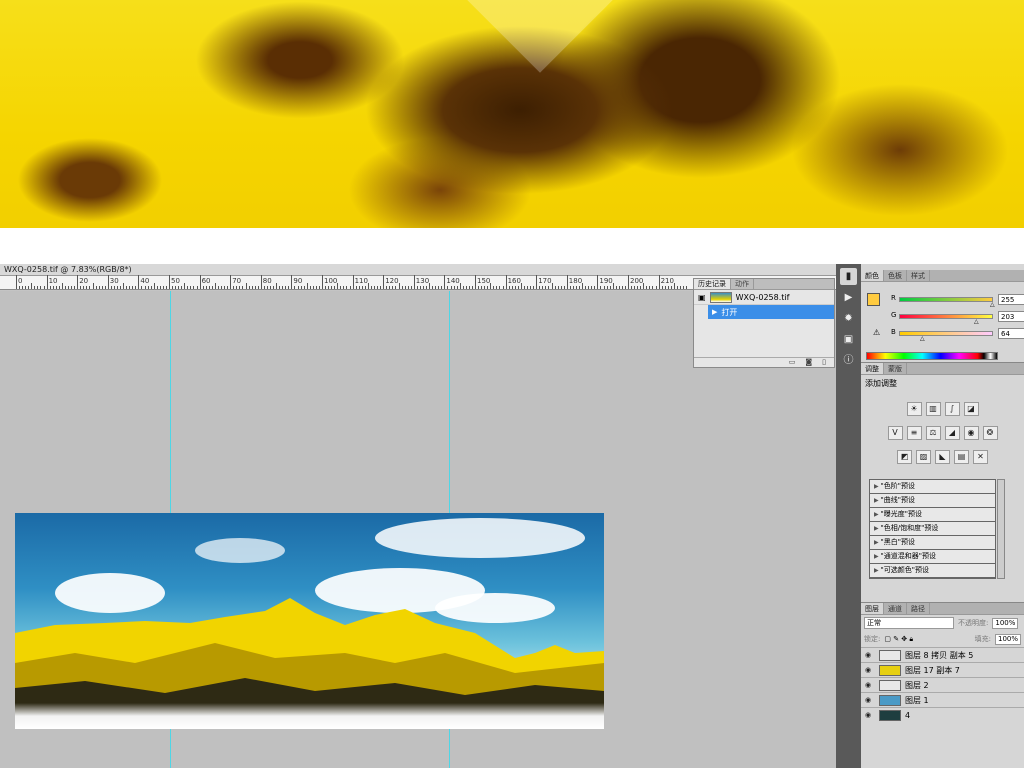  Describe the element at coordinates (932, 543) in the screenshot. I see `preset-item: "黑白"预设` at that location.